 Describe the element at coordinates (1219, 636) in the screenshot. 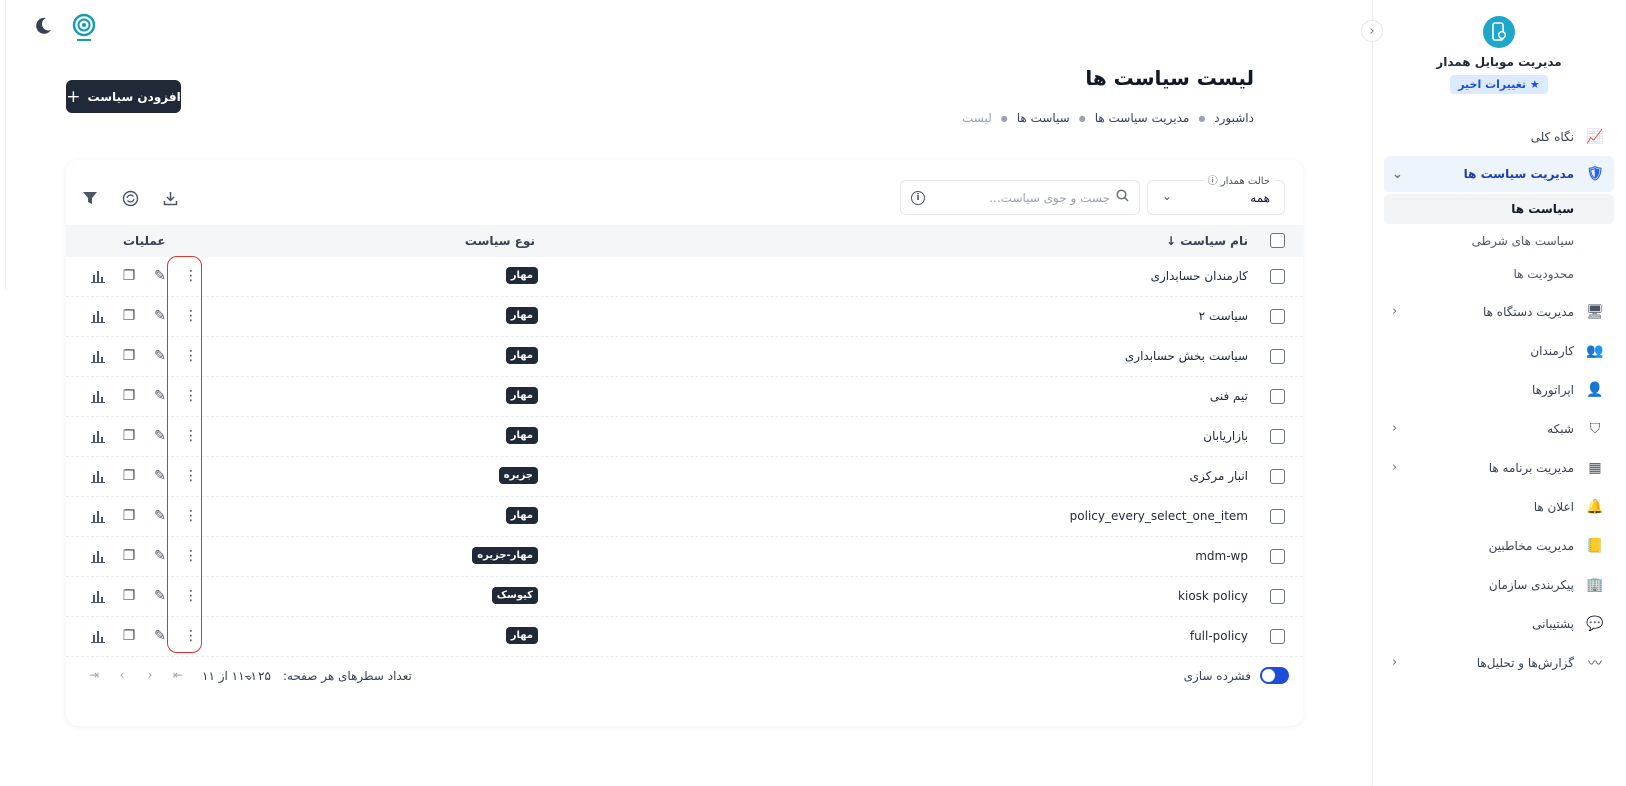

I see `policy-name: full-policy` at that location.